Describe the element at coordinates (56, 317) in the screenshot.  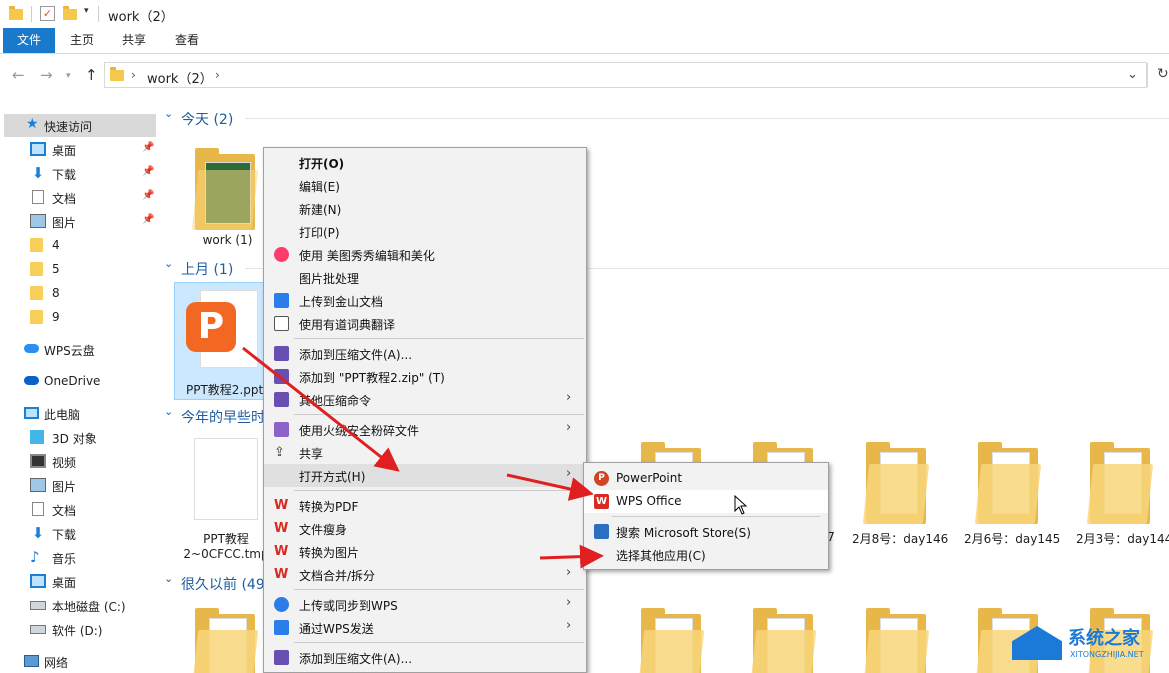
I see `sidebar-item-label: 9` at that location.